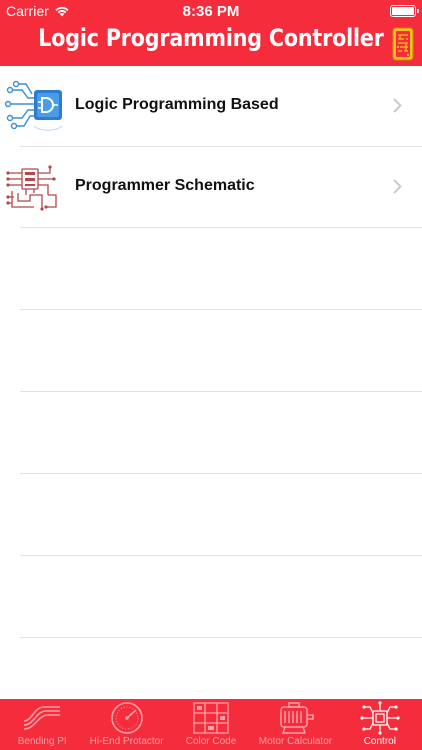  What do you see at coordinates (165, 185) in the screenshot?
I see `list-item-label: Programmer Schematic` at bounding box center [165, 185].